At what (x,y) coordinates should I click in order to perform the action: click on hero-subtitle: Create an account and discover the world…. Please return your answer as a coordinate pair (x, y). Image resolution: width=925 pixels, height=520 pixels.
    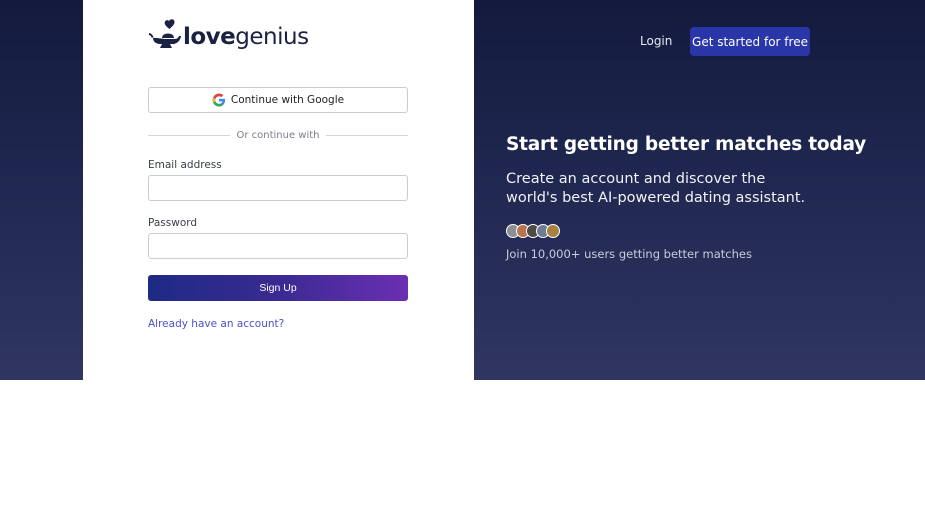
    Looking at the image, I should click on (656, 188).